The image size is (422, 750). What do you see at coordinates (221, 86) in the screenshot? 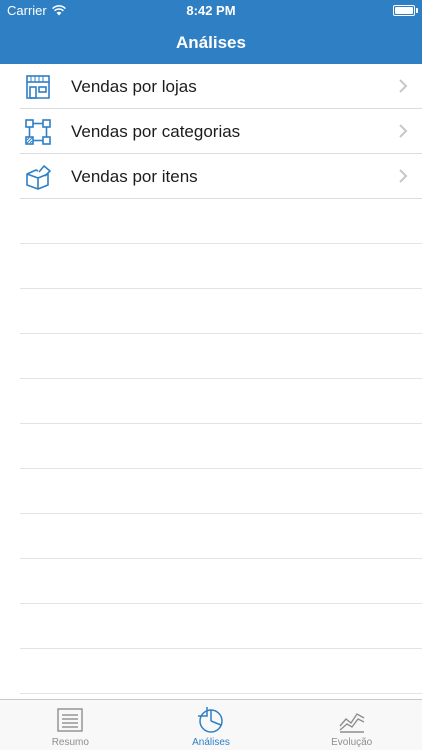
I see `list-item-vendas-por-lojas: Vendas por lojas` at bounding box center [221, 86].